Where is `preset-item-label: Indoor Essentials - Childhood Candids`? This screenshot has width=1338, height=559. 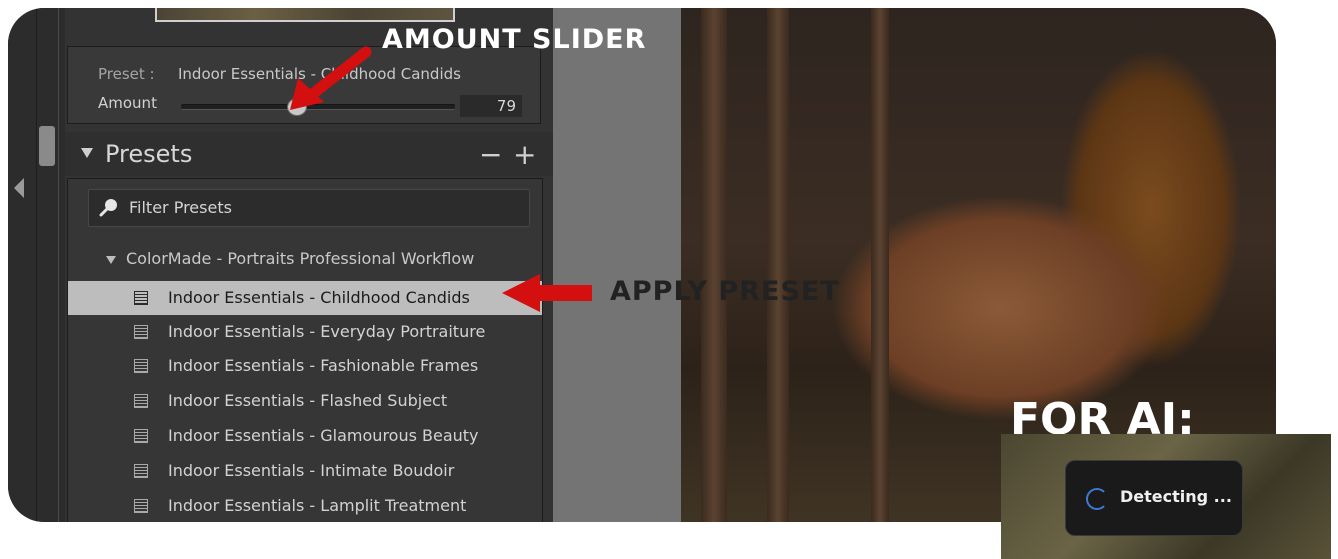
preset-item-label: Indoor Essentials - Childhood Candids is located at coordinates (319, 297).